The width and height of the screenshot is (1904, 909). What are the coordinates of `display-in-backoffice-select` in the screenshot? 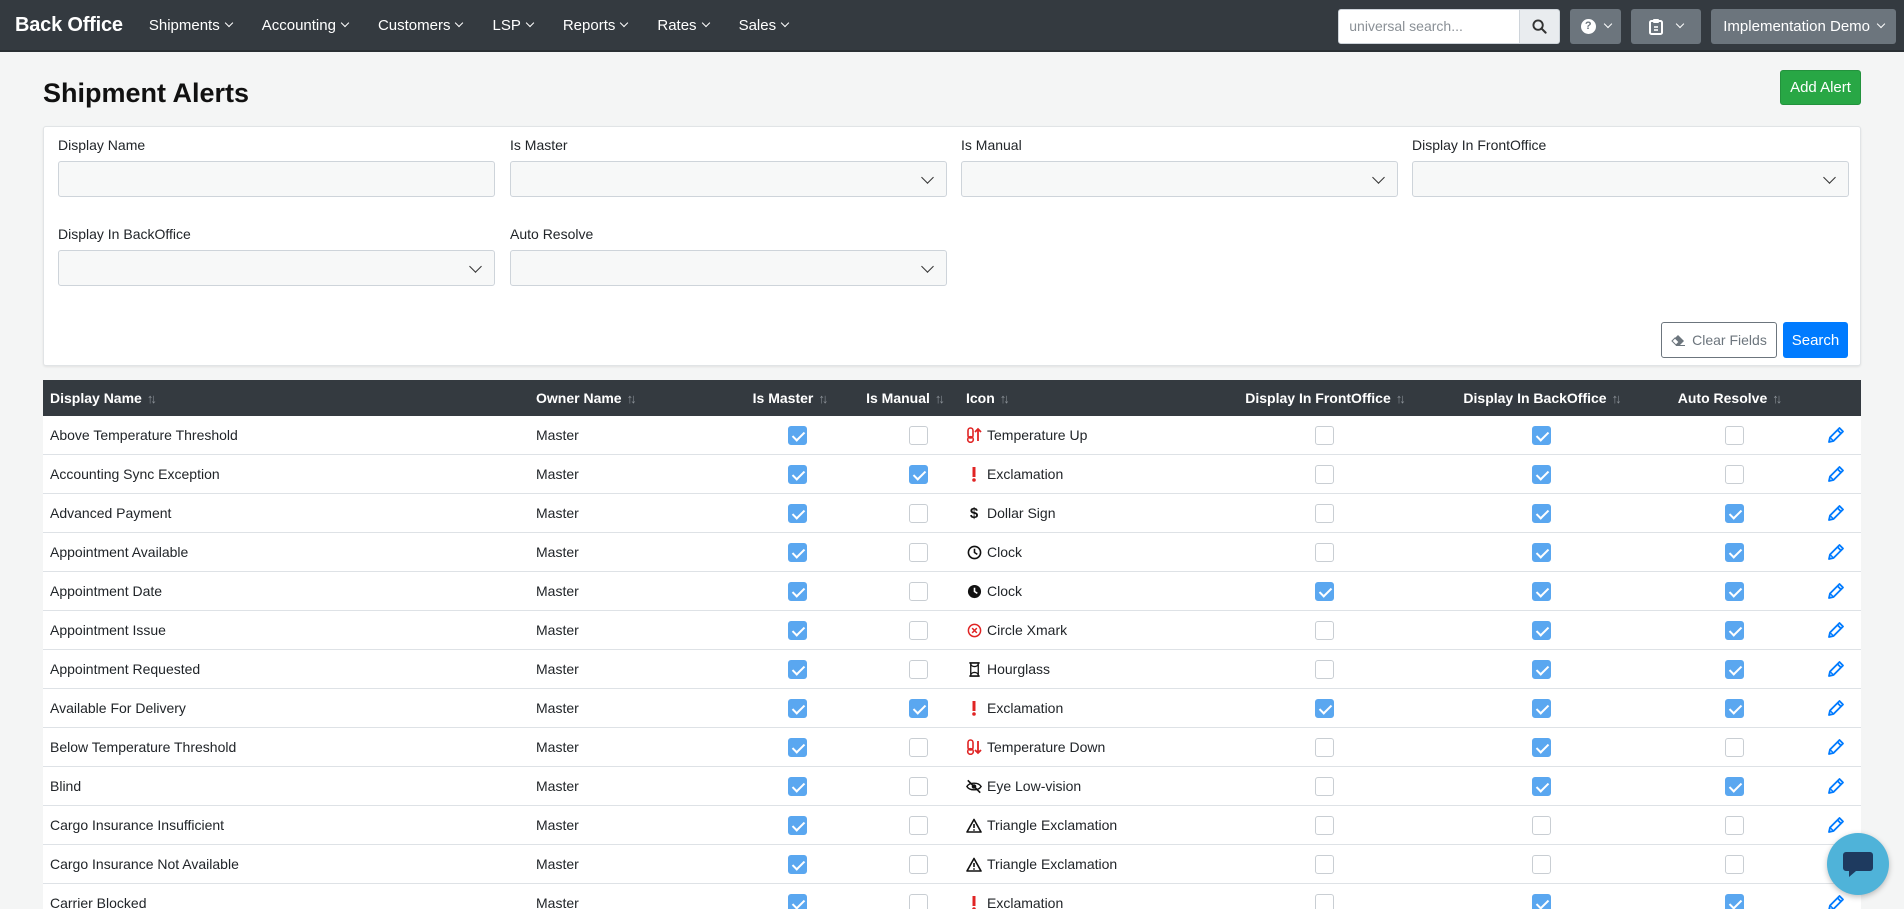 It's located at (276, 268).